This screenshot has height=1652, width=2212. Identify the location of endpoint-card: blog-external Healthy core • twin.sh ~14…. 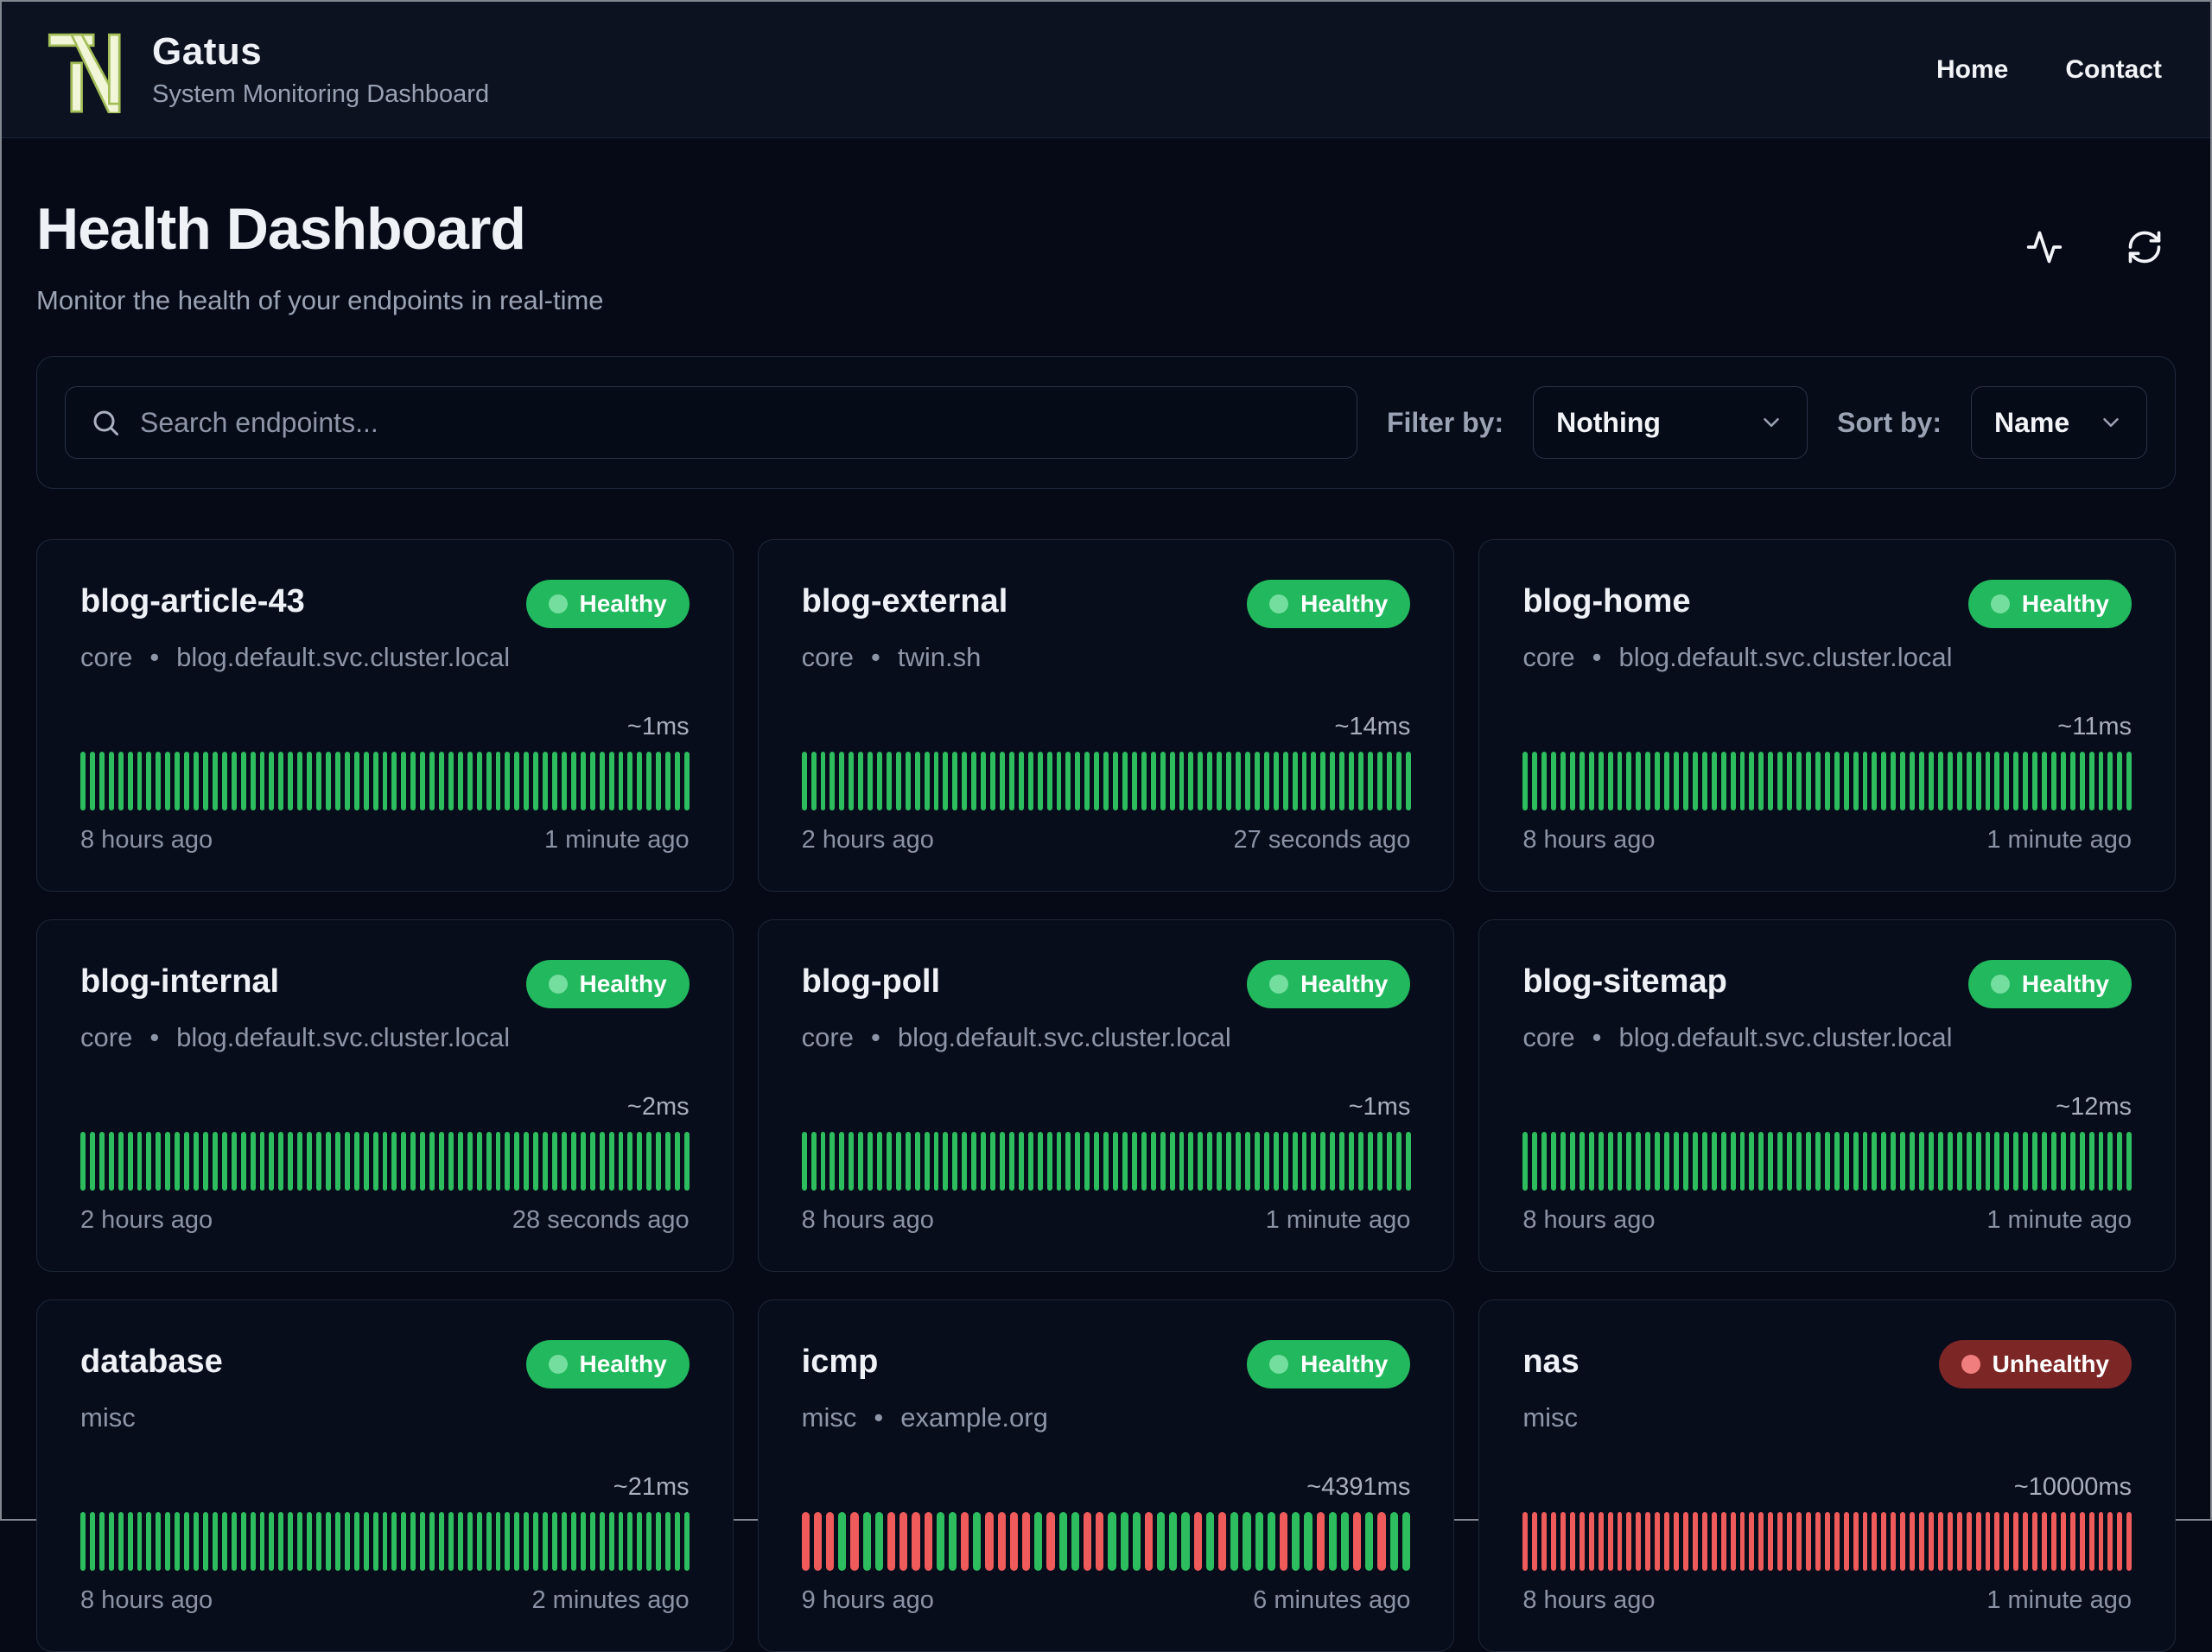
(1106, 715).